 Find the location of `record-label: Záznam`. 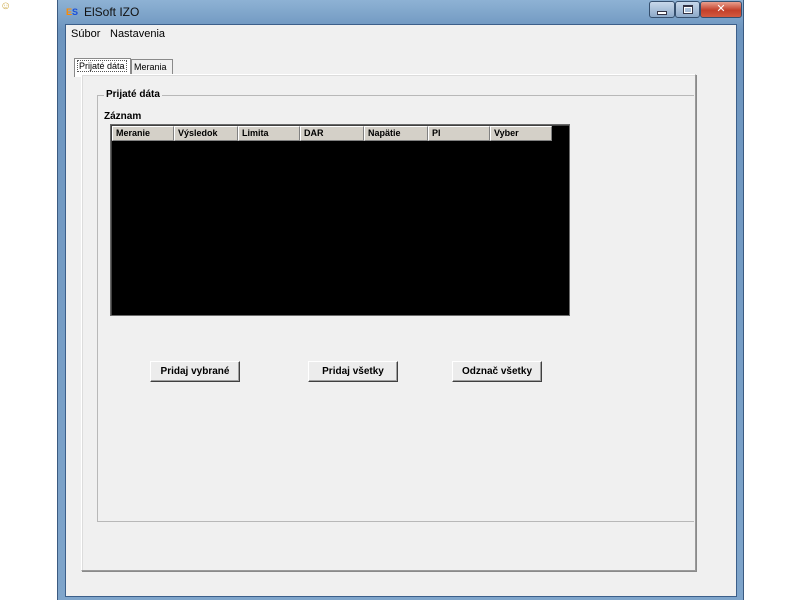

record-label: Záznam is located at coordinates (123, 116).